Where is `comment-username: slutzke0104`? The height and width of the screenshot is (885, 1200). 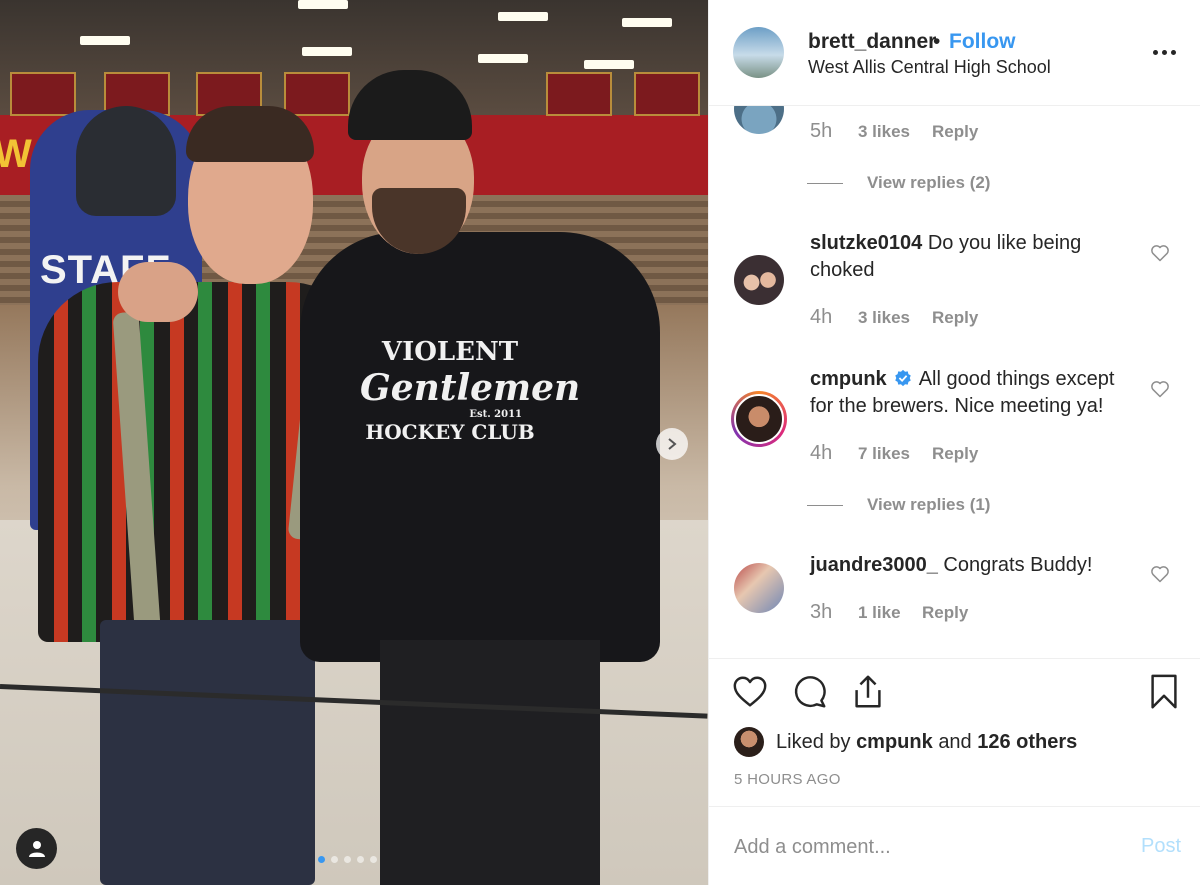
comment-username: slutzke0104 is located at coordinates (866, 243).